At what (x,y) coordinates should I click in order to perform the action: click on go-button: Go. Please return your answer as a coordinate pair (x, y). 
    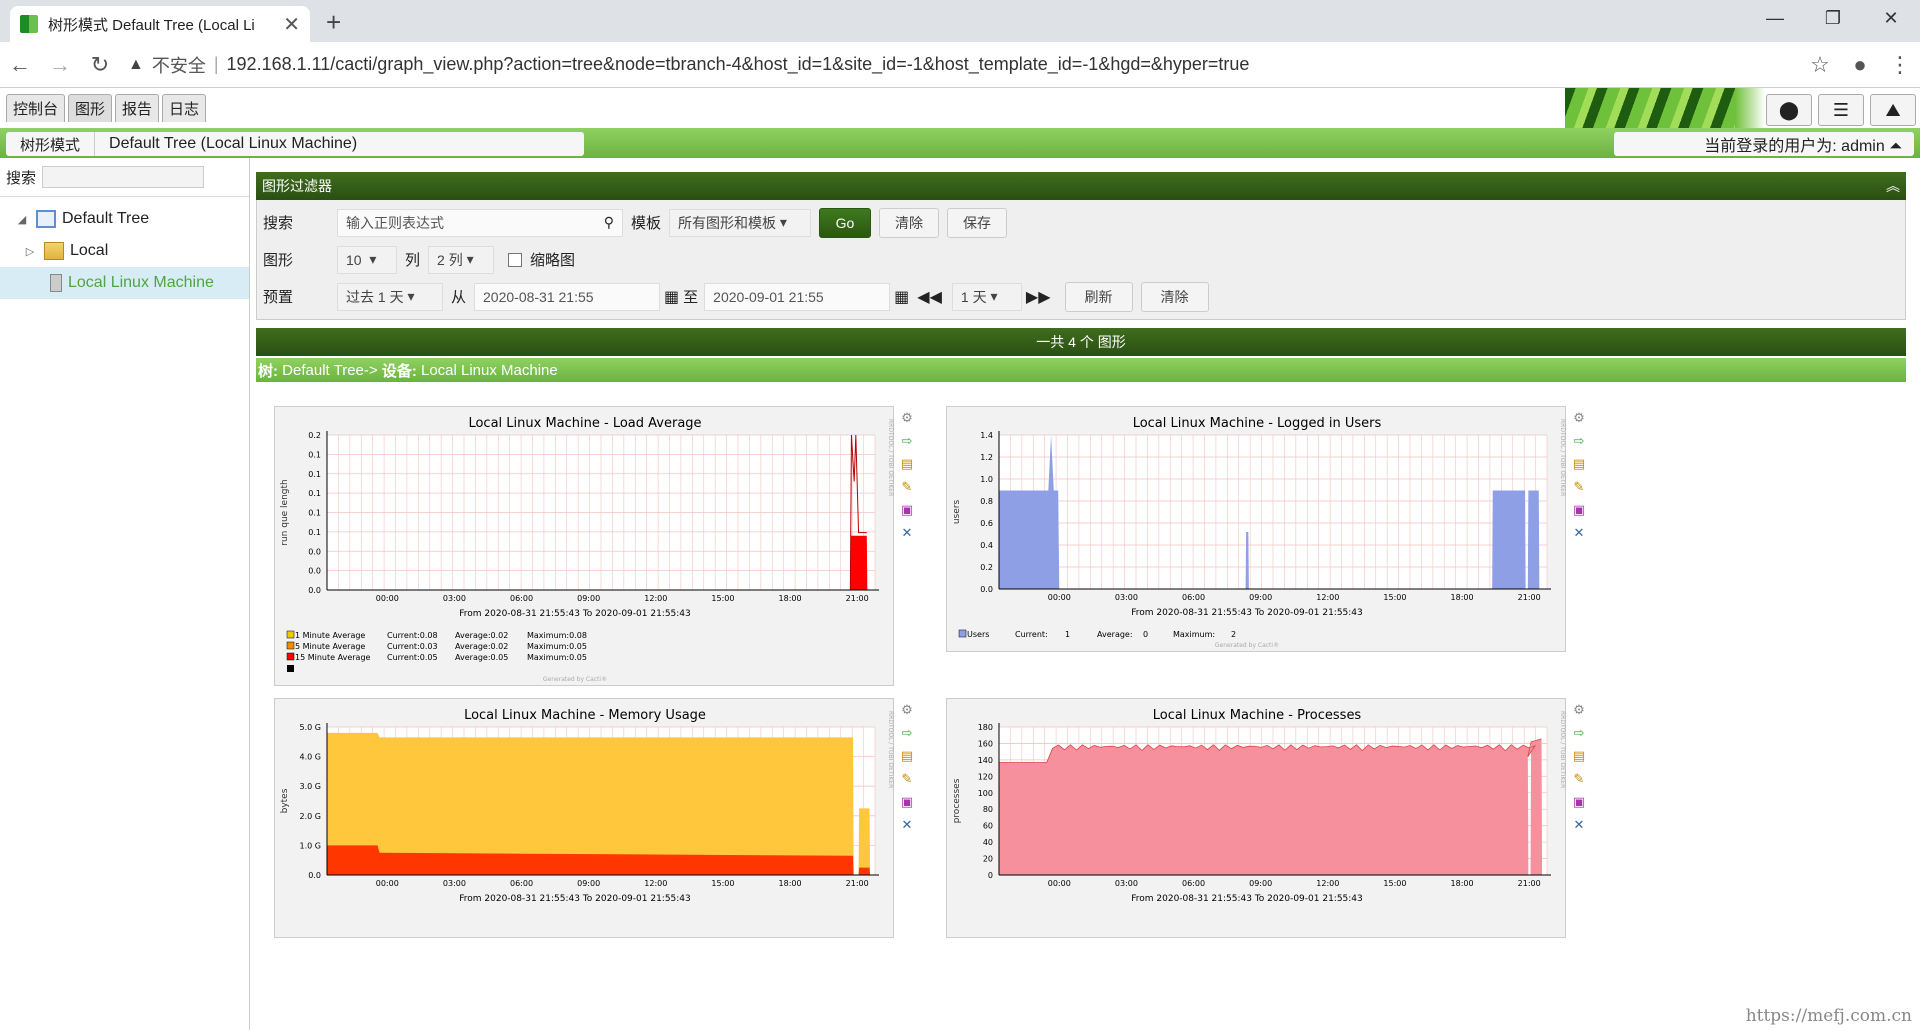
    Looking at the image, I should click on (845, 222).